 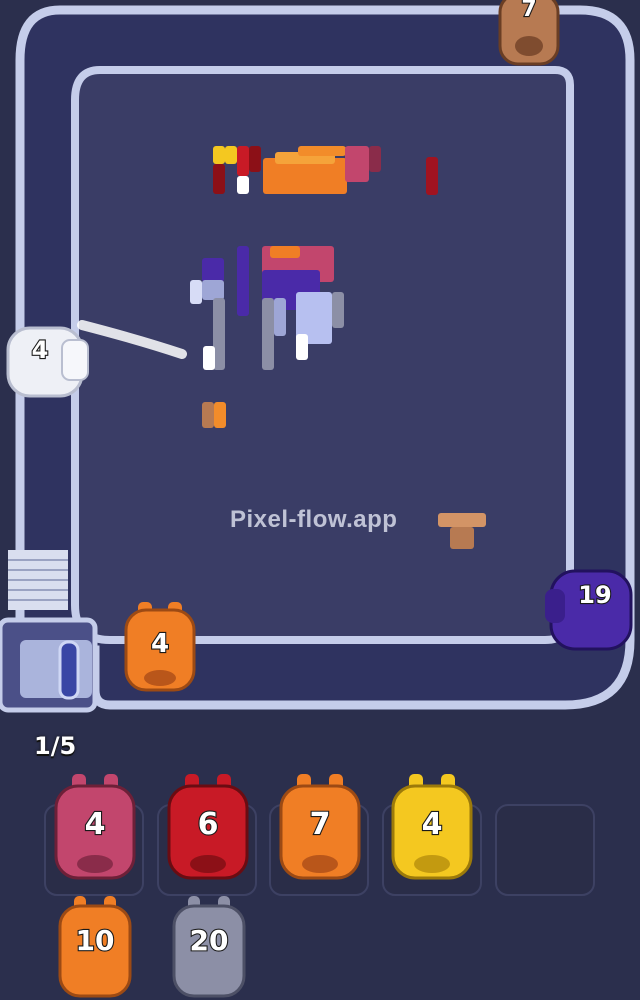 What do you see at coordinates (594, 595) in the screenshot?
I see `svg-text: 19` at bounding box center [594, 595].